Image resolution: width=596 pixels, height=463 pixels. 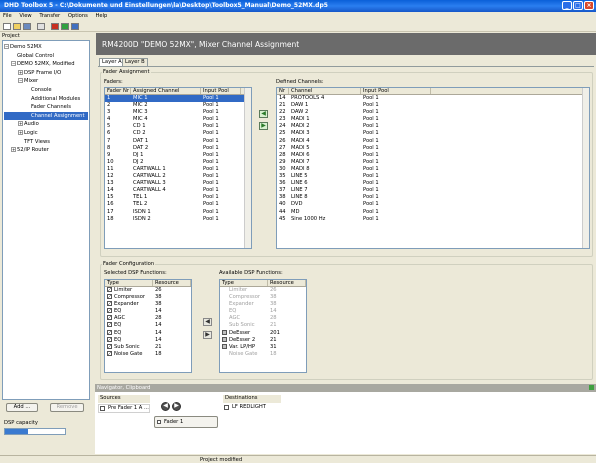 What do you see at coordinates (433, 197) in the screenshot?
I see `table-row: 38 LINE 8 Pool 1` at bounding box center [433, 197].